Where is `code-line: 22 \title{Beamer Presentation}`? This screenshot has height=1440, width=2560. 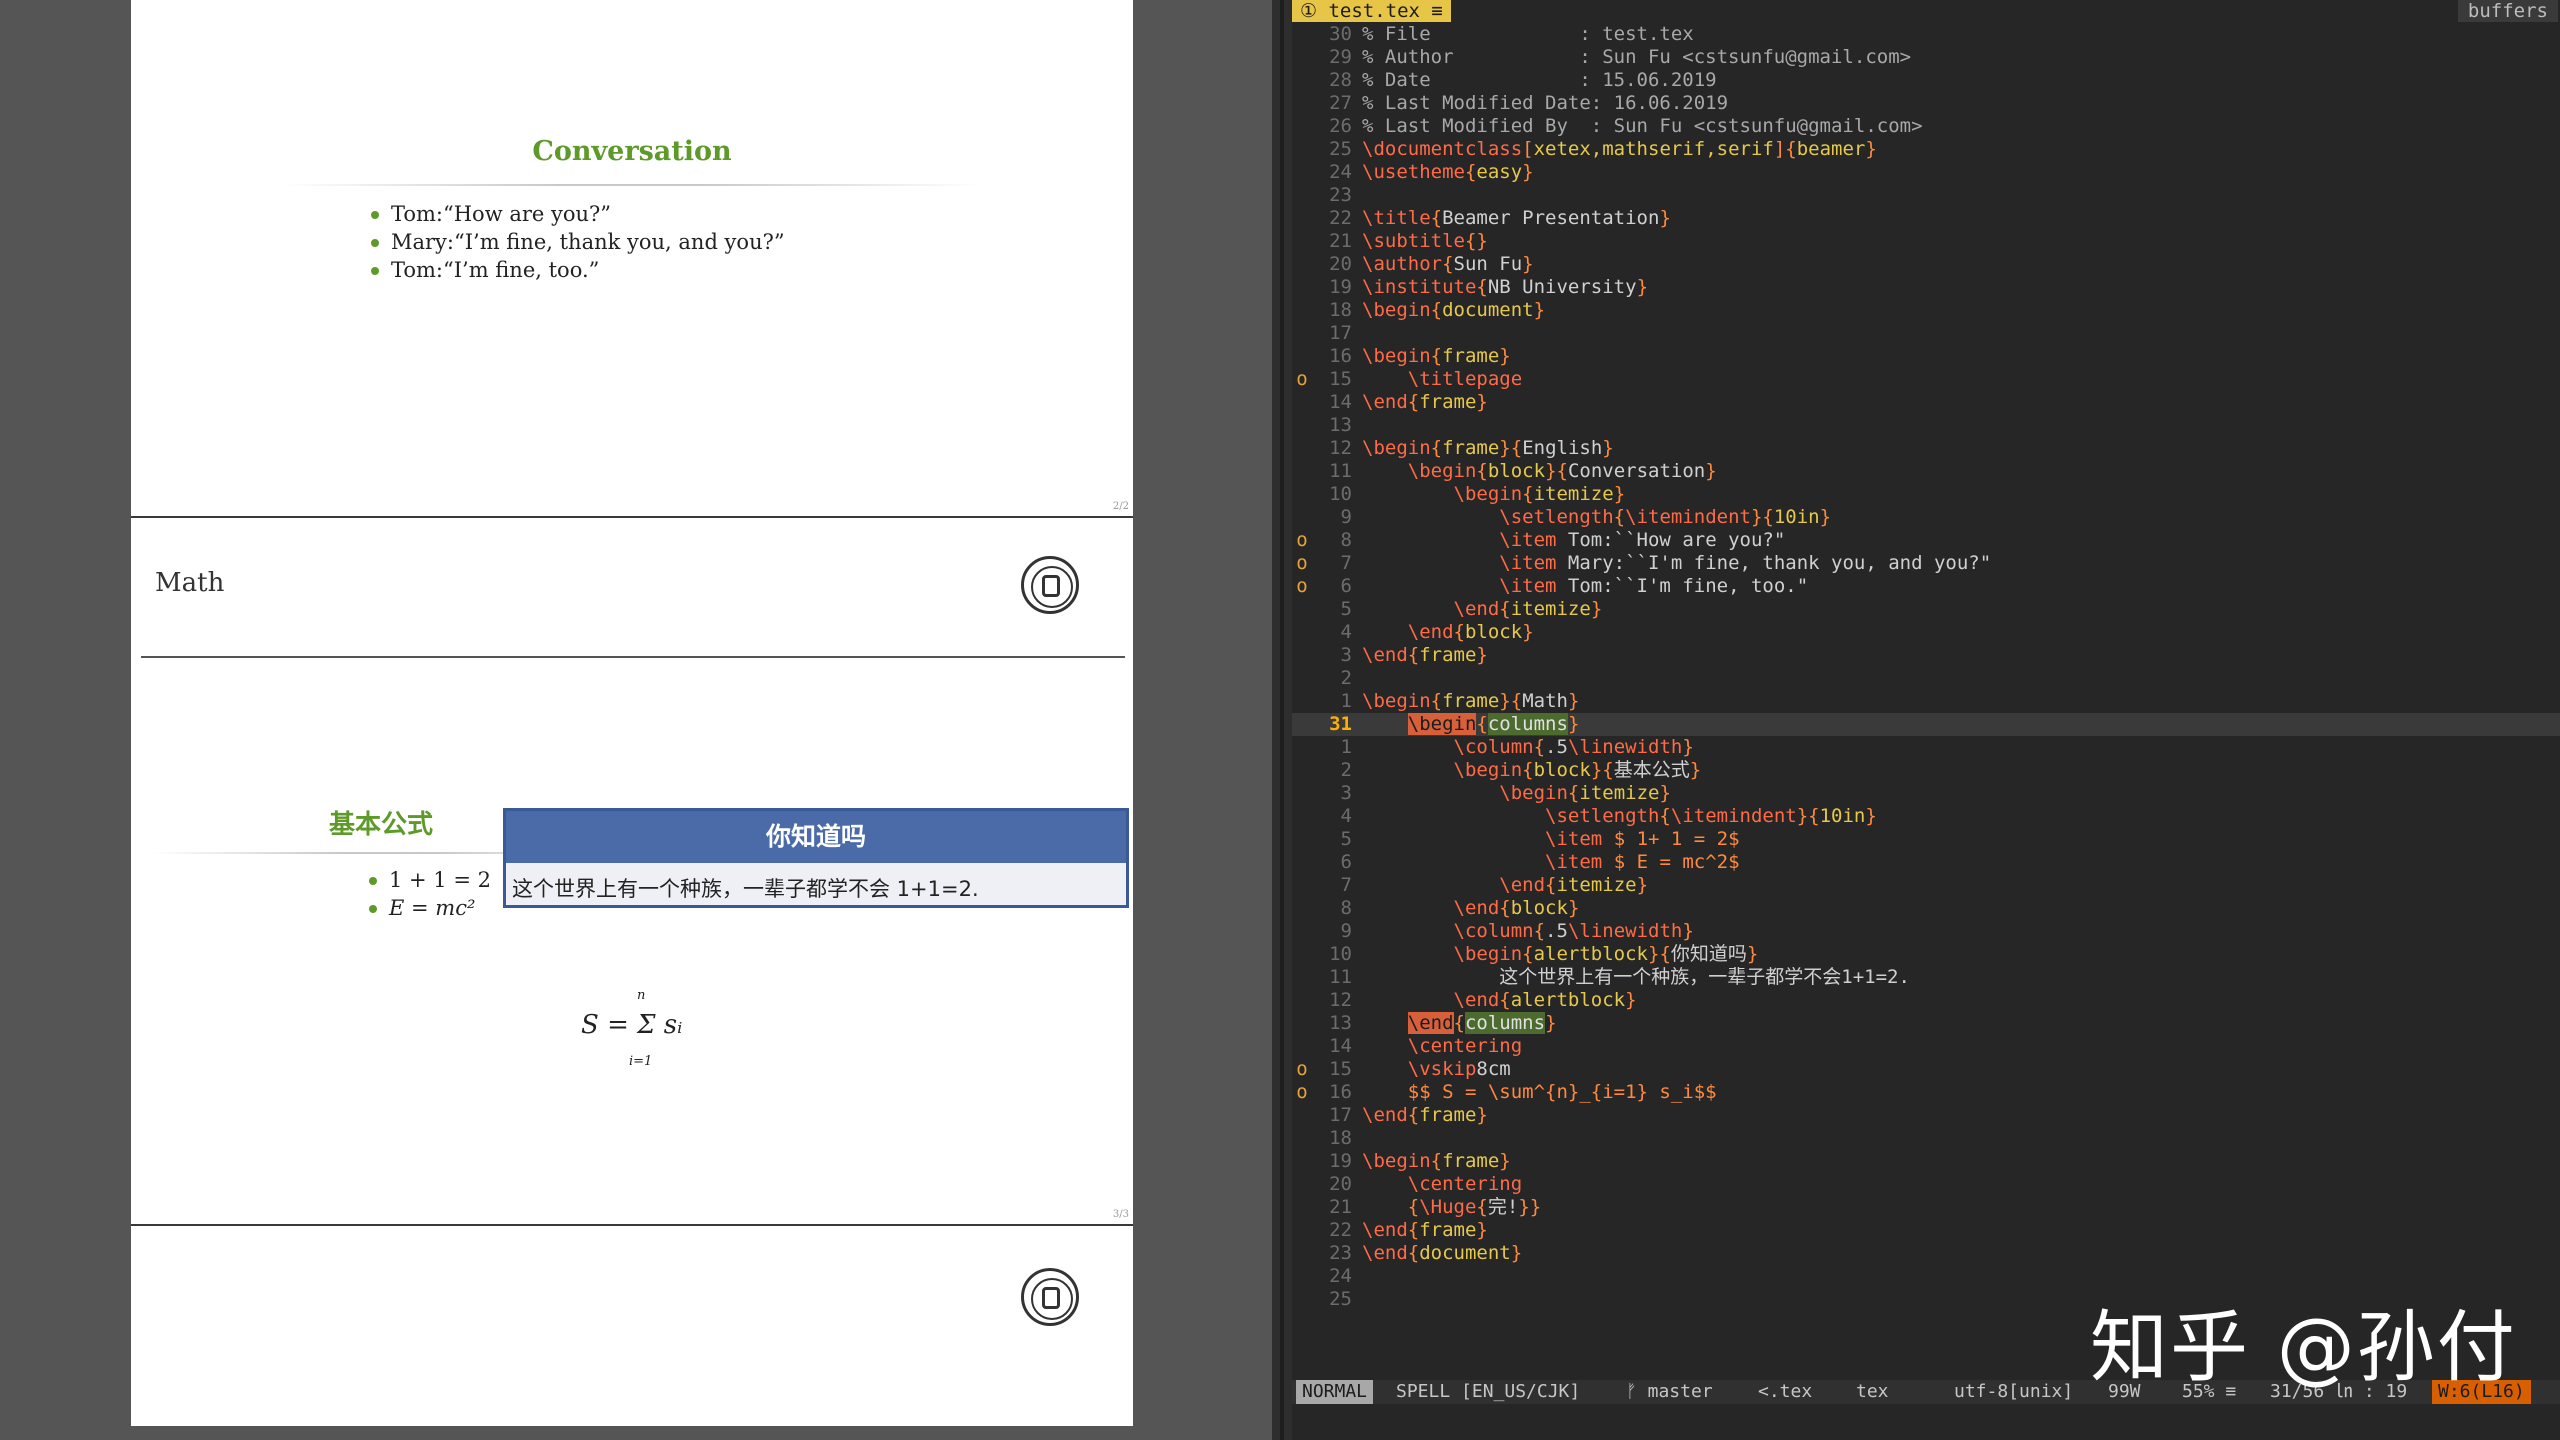
code-line: 22 \title{Beamer Presentation} is located at coordinates (1926, 218).